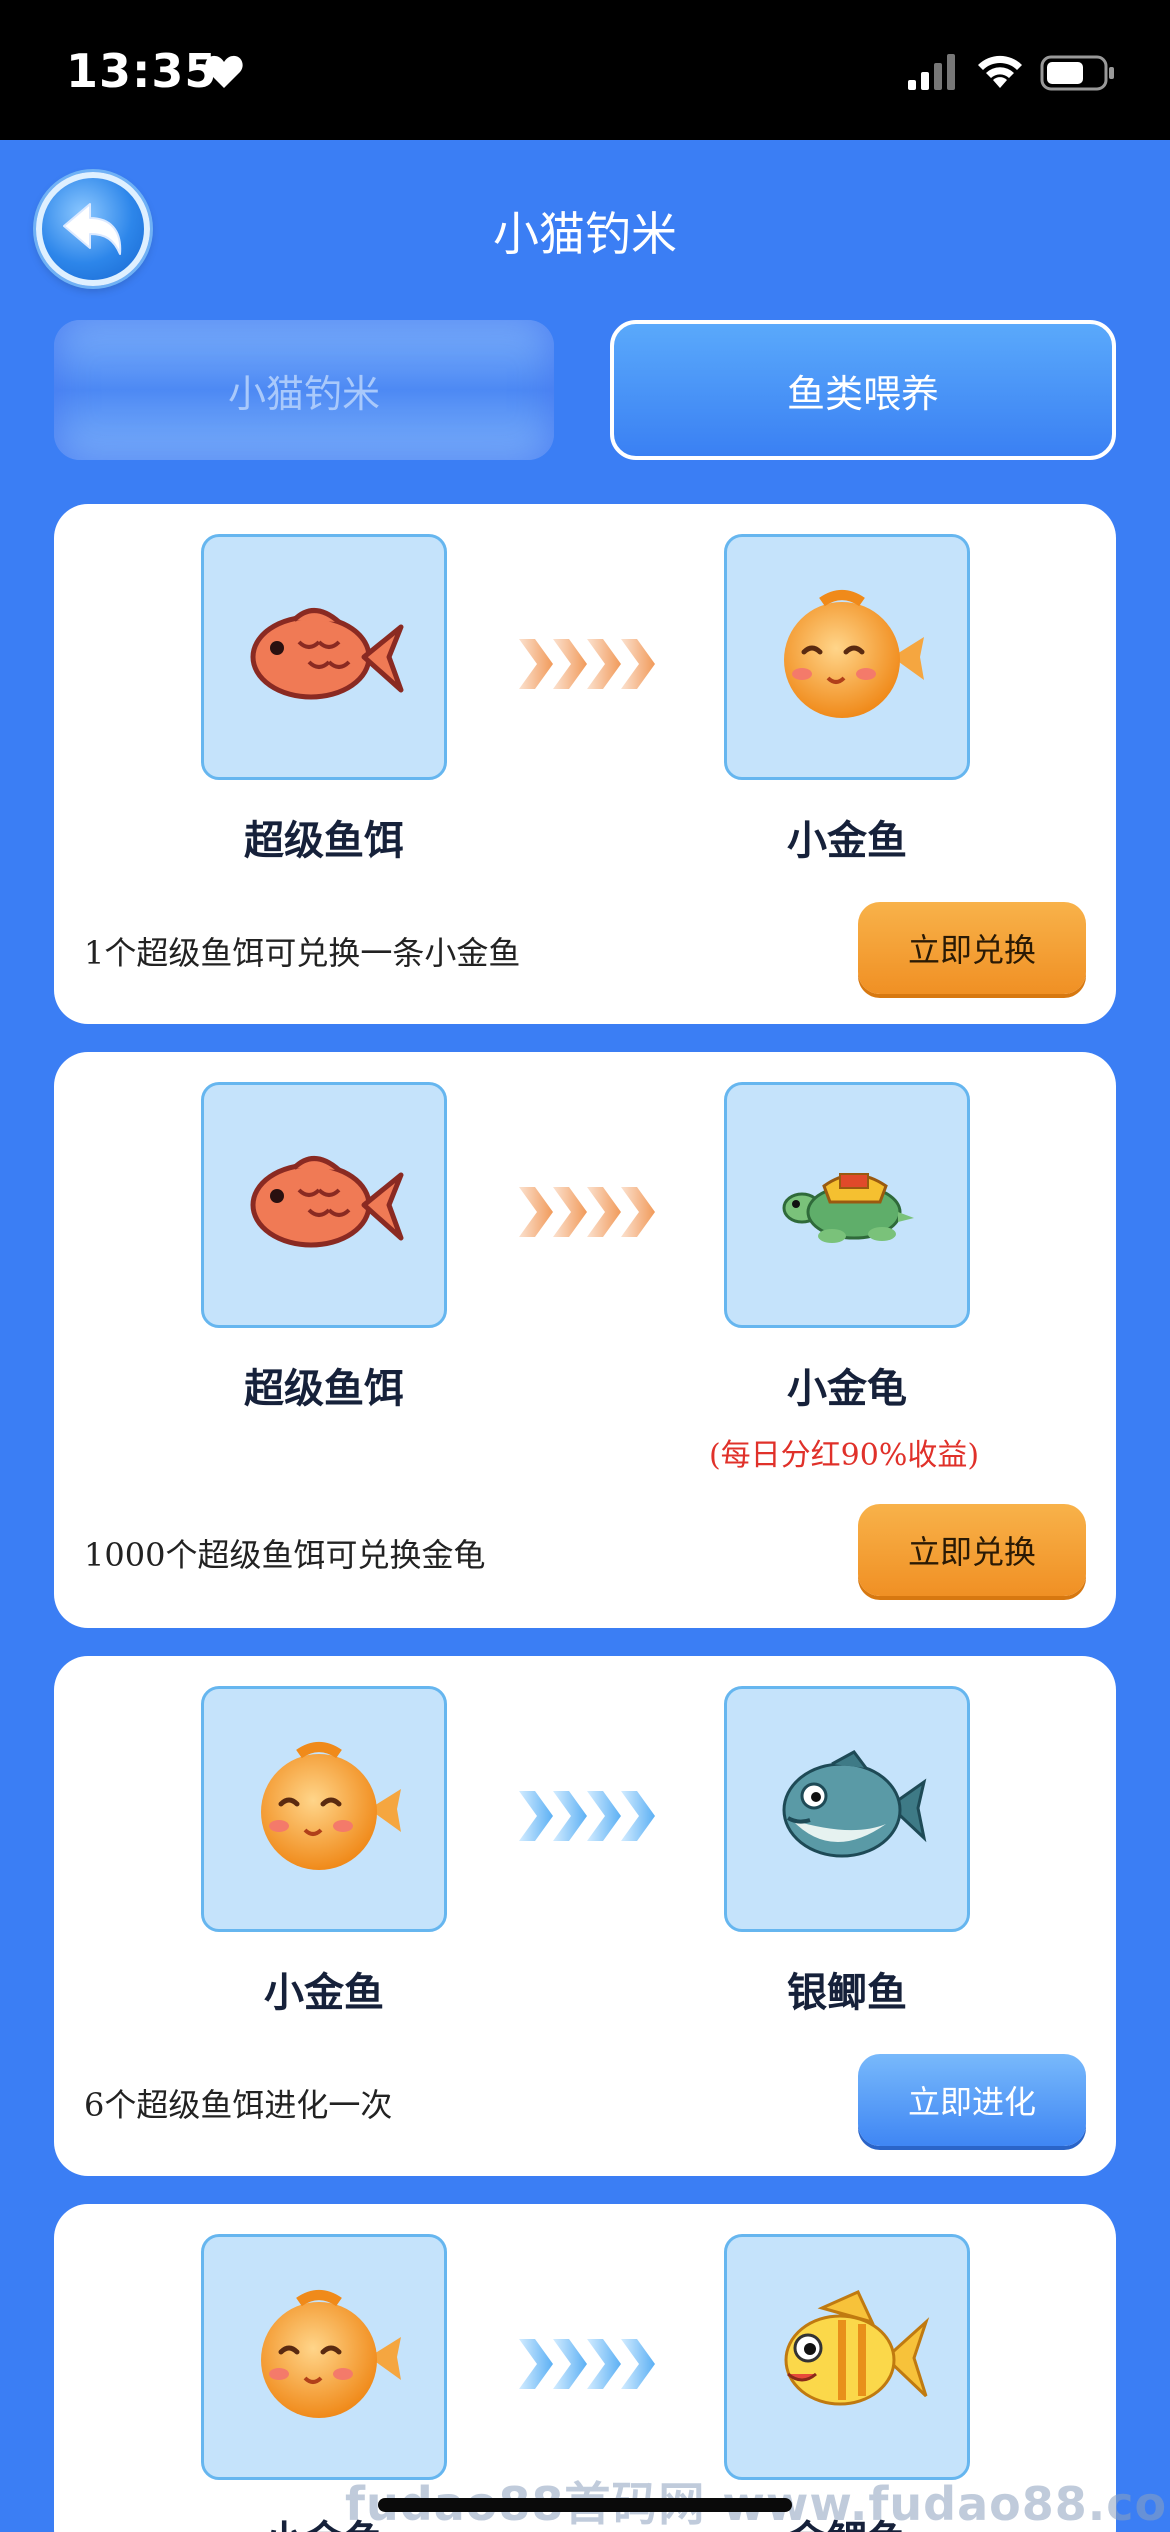 This screenshot has height=2532, width=1170. Describe the element at coordinates (848, 1208) in the screenshot. I see `golden-turtle-icon` at that location.